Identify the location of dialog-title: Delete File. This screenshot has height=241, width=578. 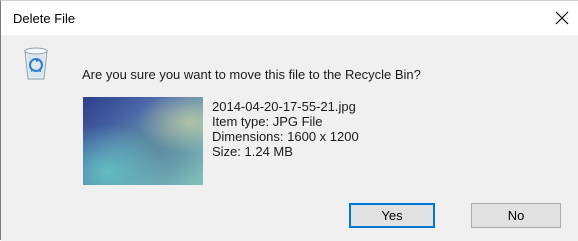
(44, 18).